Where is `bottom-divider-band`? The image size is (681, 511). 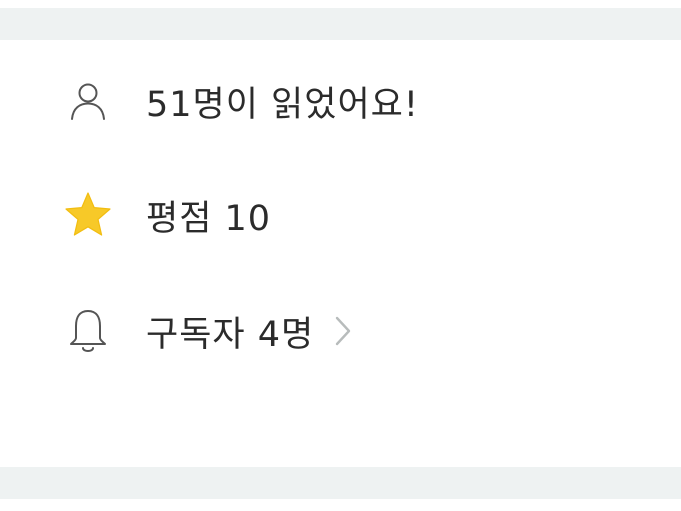 bottom-divider-band is located at coordinates (340, 483).